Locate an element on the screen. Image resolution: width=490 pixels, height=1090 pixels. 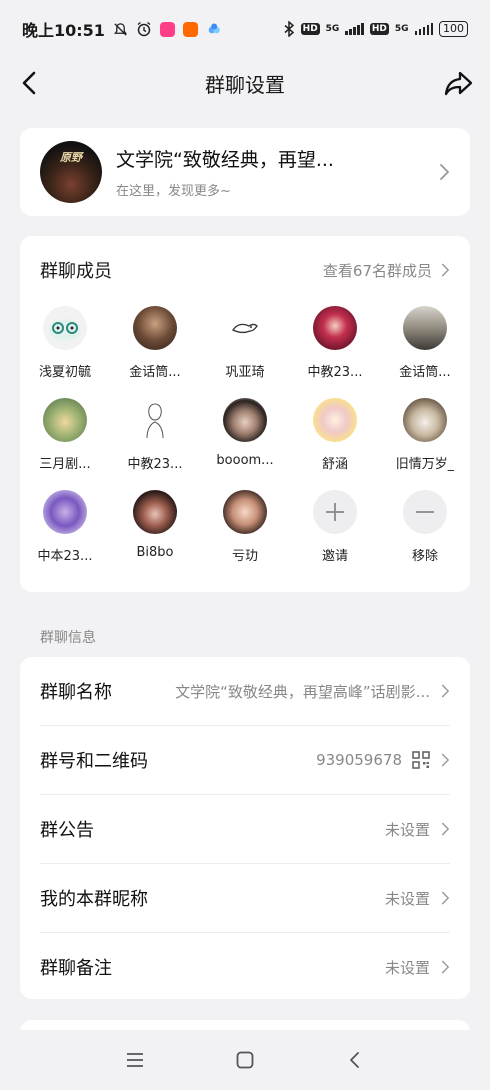
group-profile-card: 原野 文学院“致敬经典，再望... 在这里，发现更多~ is located at coordinates (245, 172).